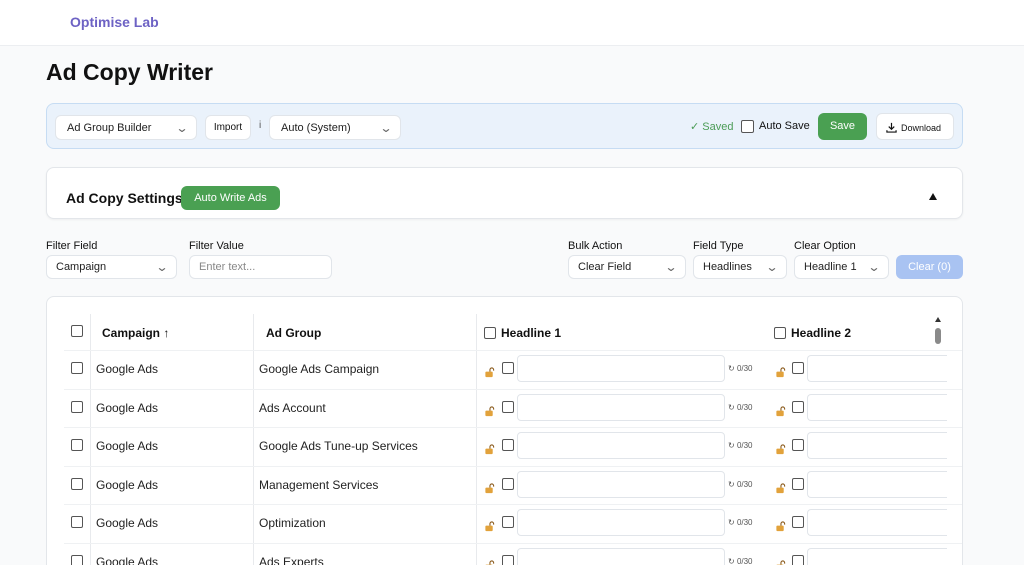 This screenshot has width=1024, height=565. I want to click on vertical-scrollbar, so click(938, 336).